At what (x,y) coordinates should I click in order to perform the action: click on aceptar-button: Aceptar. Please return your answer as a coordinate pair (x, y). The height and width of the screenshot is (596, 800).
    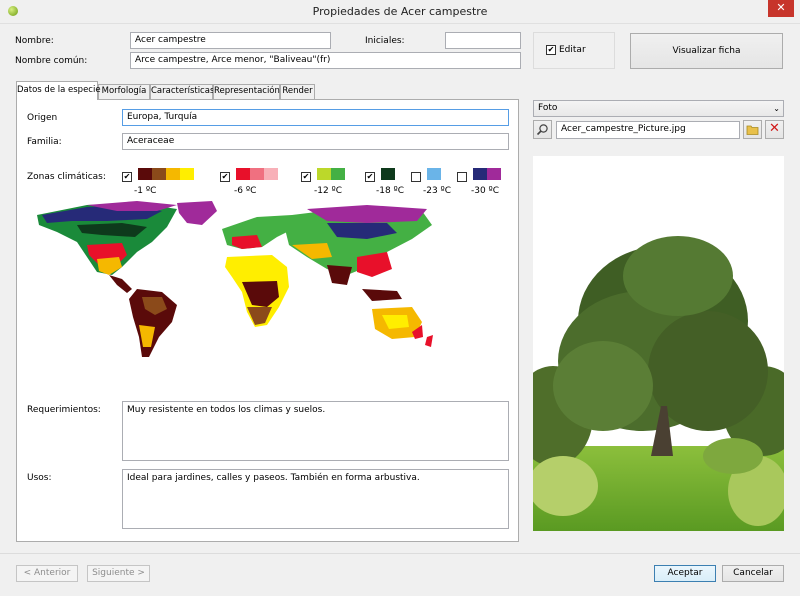
    Looking at the image, I should click on (685, 573).